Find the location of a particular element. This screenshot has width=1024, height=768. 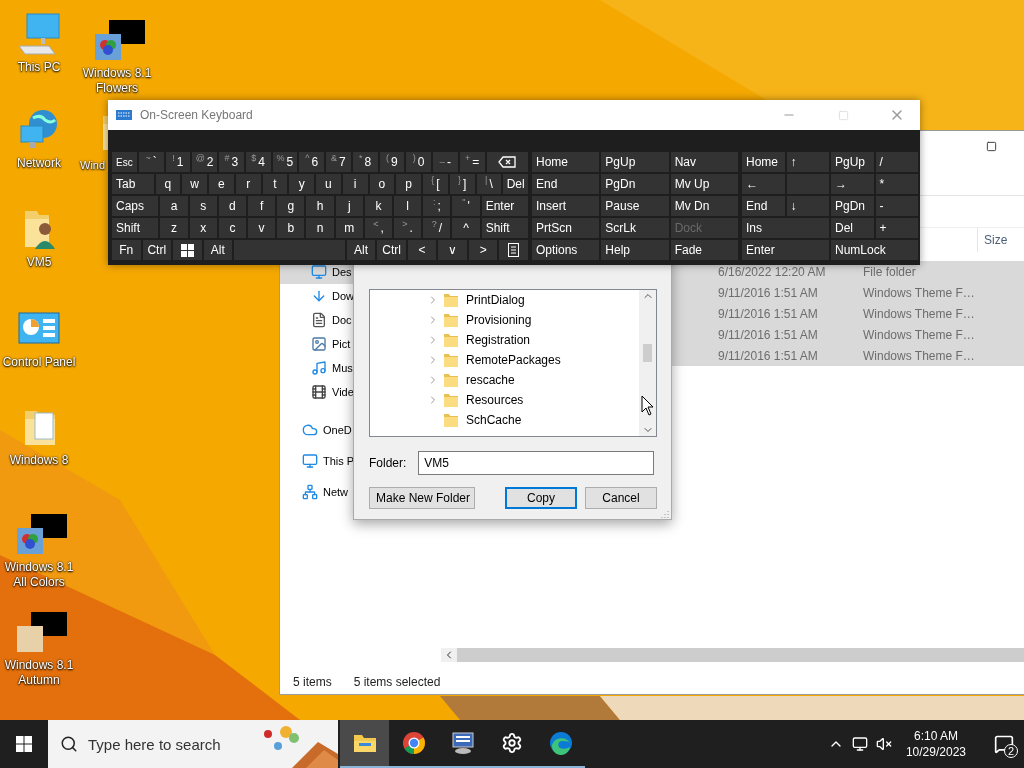

selection-count: 5 items selected is located at coordinates (397, 681).